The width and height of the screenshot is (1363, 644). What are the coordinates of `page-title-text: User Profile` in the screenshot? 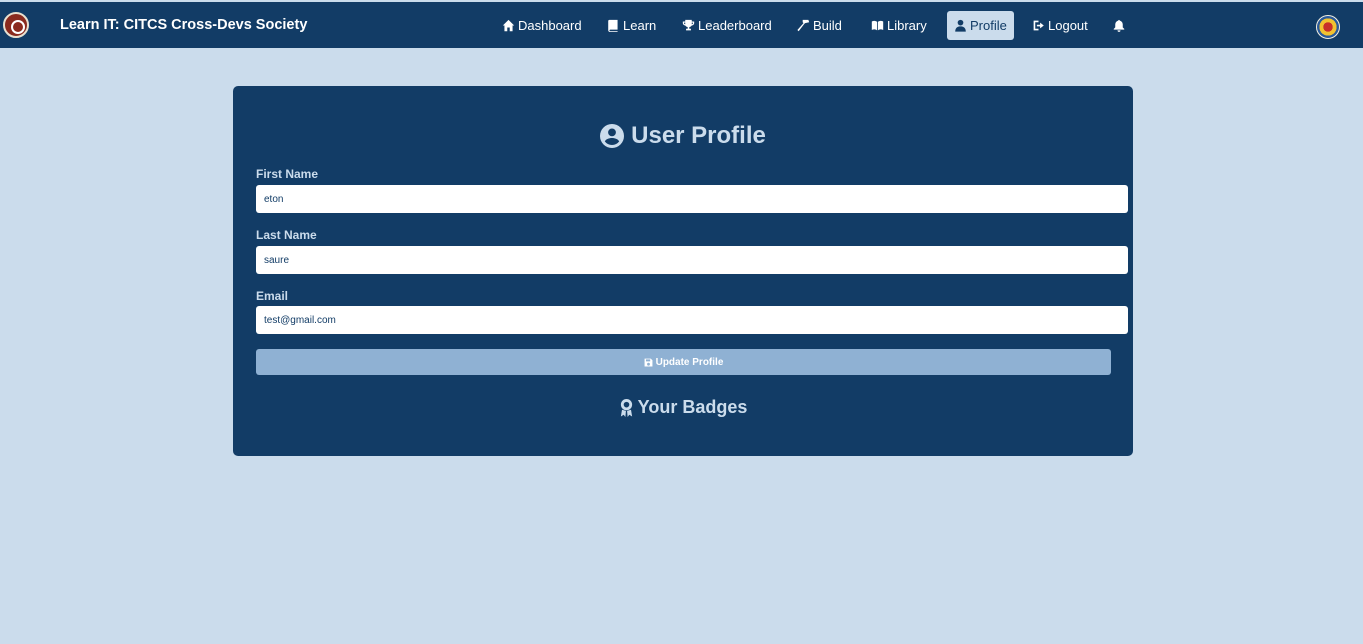 It's located at (698, 135).